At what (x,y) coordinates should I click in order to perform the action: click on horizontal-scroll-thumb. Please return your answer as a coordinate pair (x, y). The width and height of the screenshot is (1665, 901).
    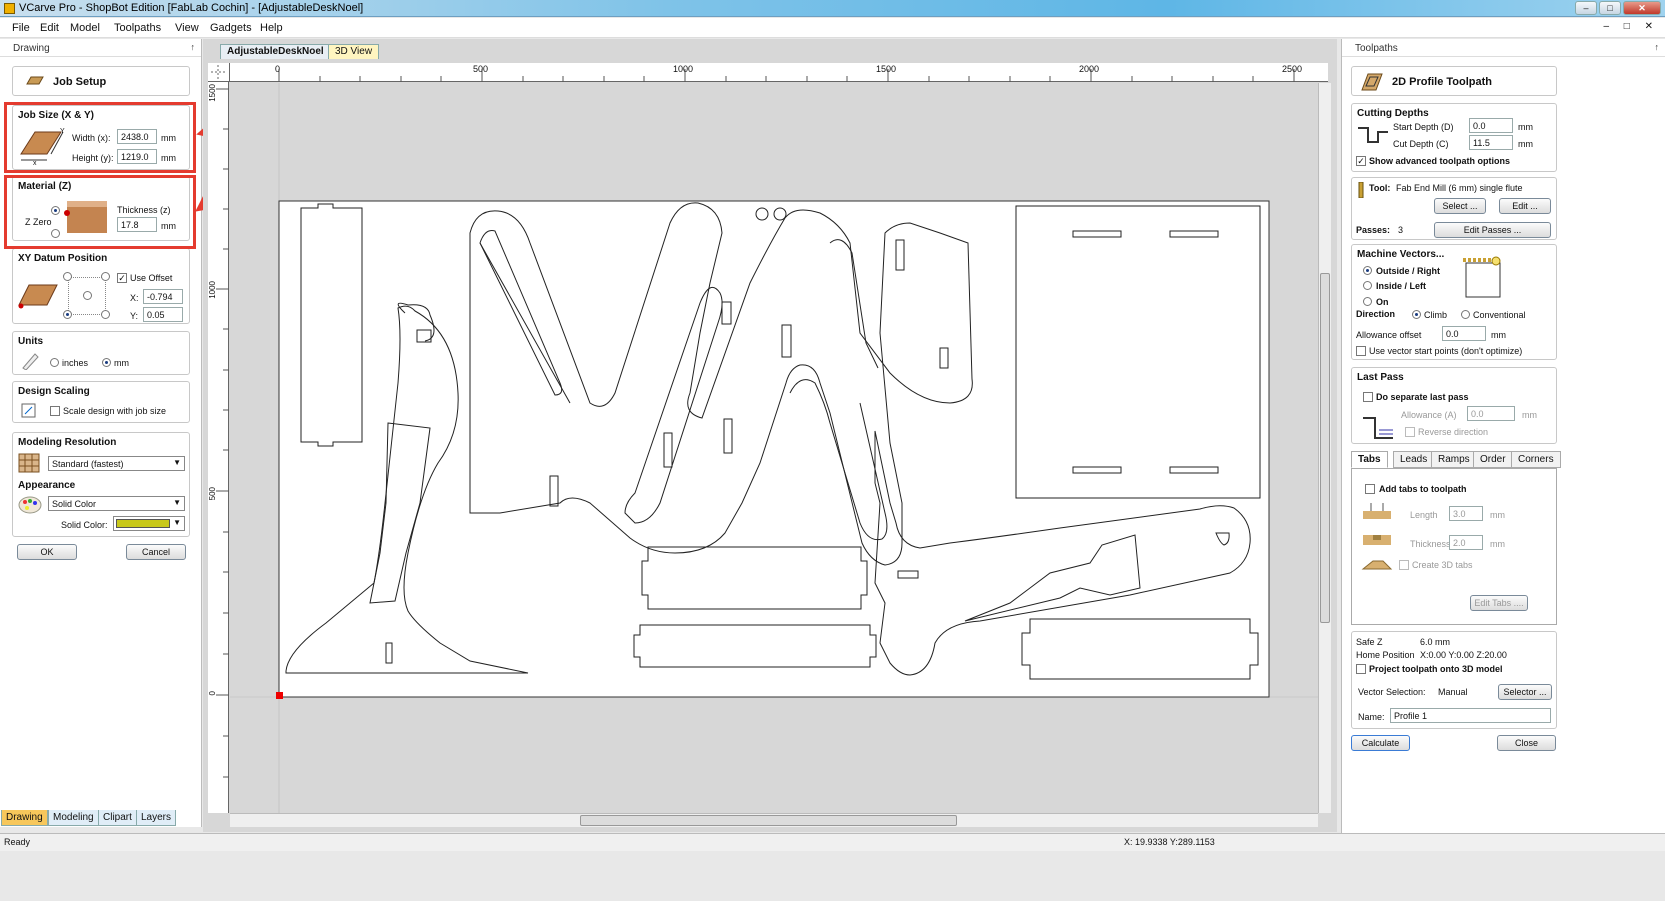
    Looking at the image, I should click on (768, 820).